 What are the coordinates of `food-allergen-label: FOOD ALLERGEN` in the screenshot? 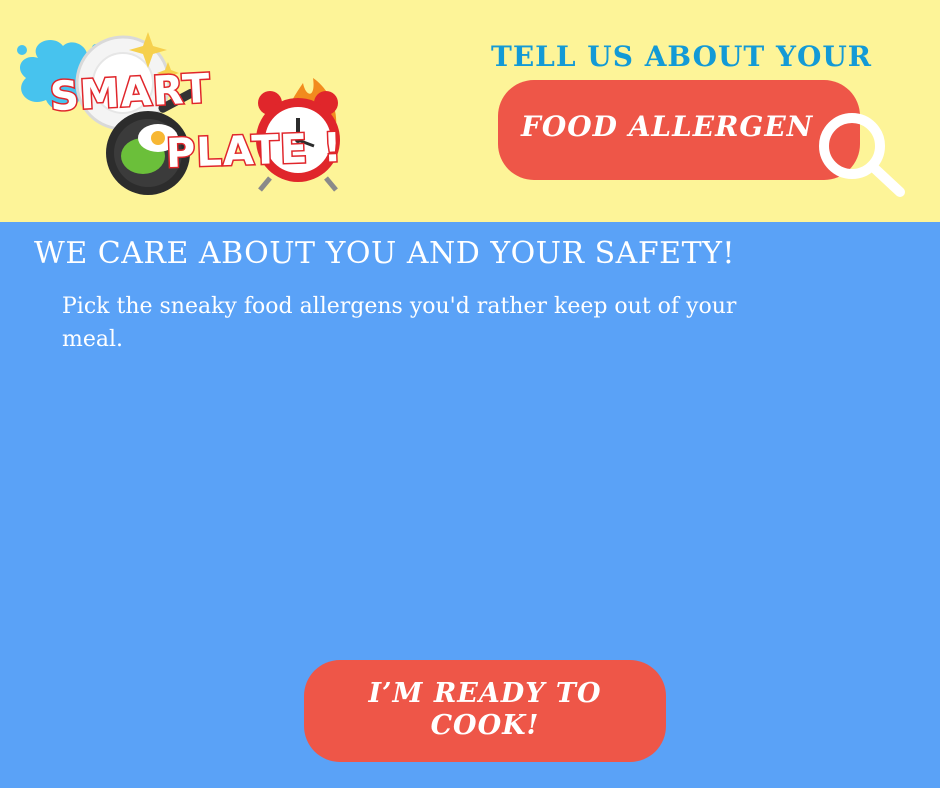 It's located at (667, 126).